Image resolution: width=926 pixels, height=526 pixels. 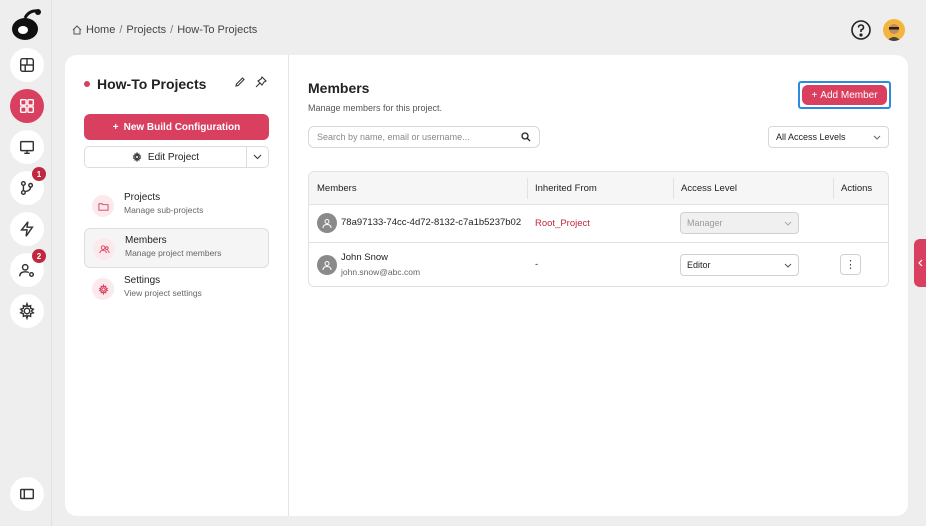 I want to click on access-level-select: Editor, so click(x=739, y=265).